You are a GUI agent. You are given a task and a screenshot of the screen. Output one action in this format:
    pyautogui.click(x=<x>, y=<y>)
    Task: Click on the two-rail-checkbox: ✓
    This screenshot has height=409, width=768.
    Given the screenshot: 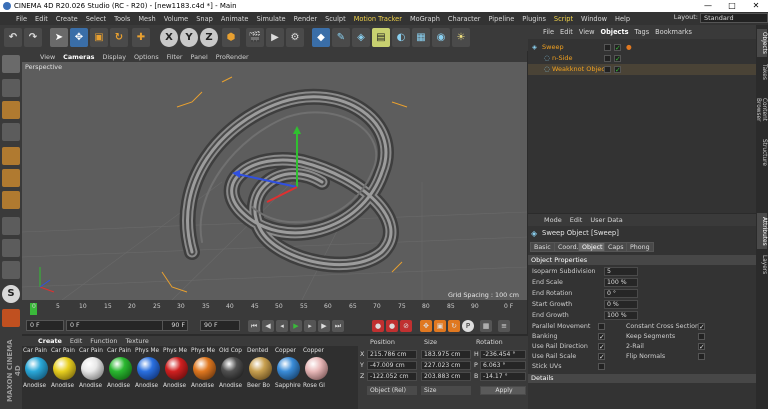 What is the action you would take?
    pyautogui.click(x=701, y=347)
    